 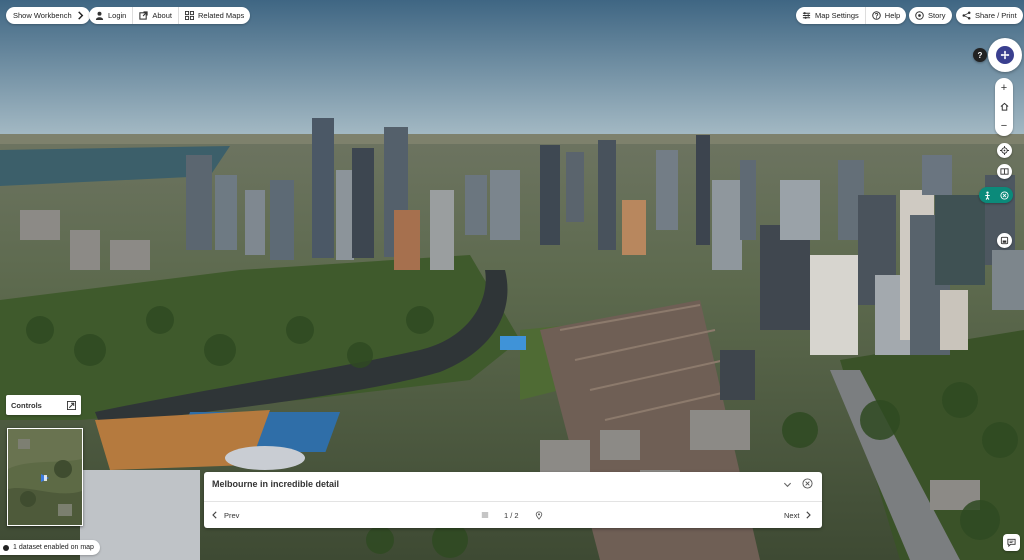 I want to click on login-label: Login, so click(x=117, y=15).